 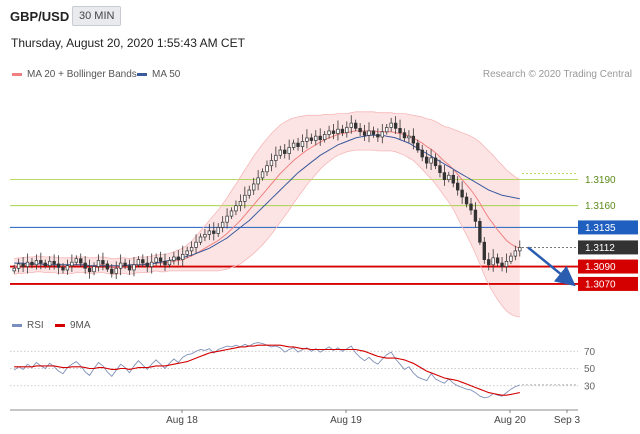 I want to click on rsi-line, so click(x=266, y=370).